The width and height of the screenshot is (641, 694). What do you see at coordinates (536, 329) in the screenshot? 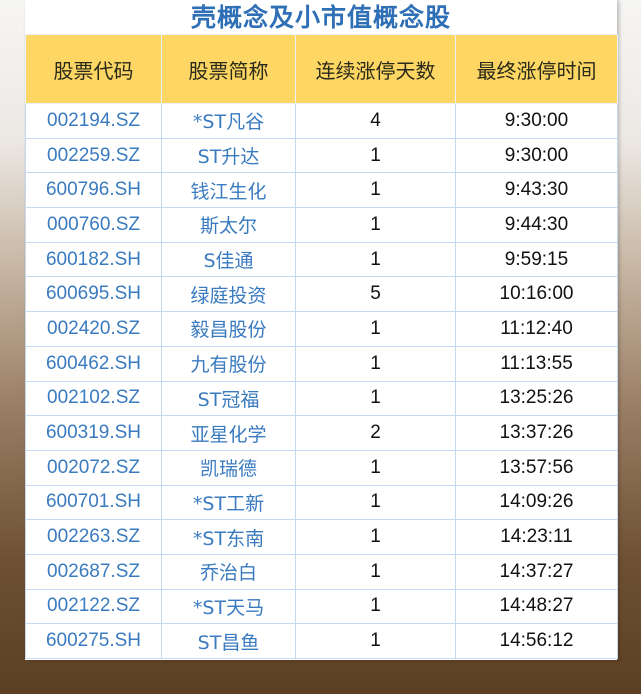
I see `final-limit-up-time: 11:12:40` at bounding box center [536, 329].